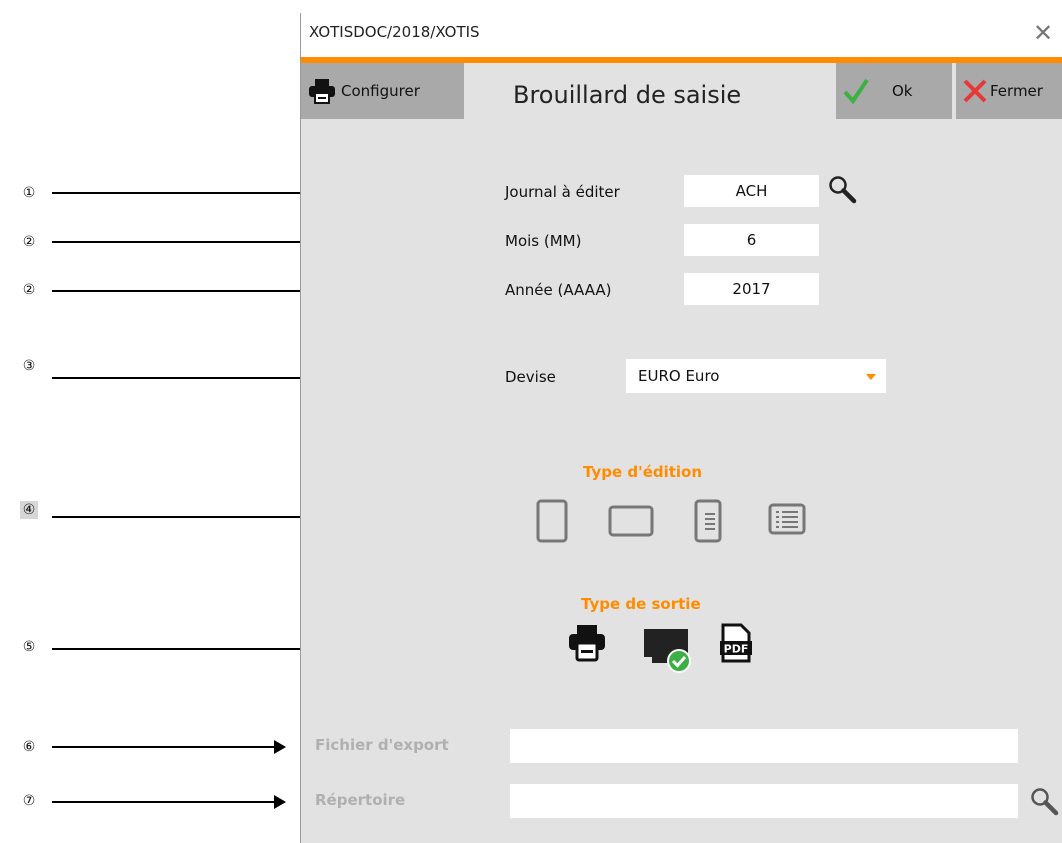 This screenshot has height=843, width=1062. What do you see at coordinates (751, 240) in the screenshot?
I see `month-field: 6` at bounding box center [751, 240].